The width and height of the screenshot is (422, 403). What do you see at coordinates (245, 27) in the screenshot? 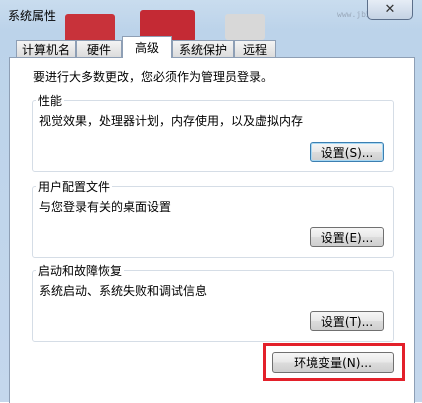
I see `background-blob` at bounding box center [245, 27].